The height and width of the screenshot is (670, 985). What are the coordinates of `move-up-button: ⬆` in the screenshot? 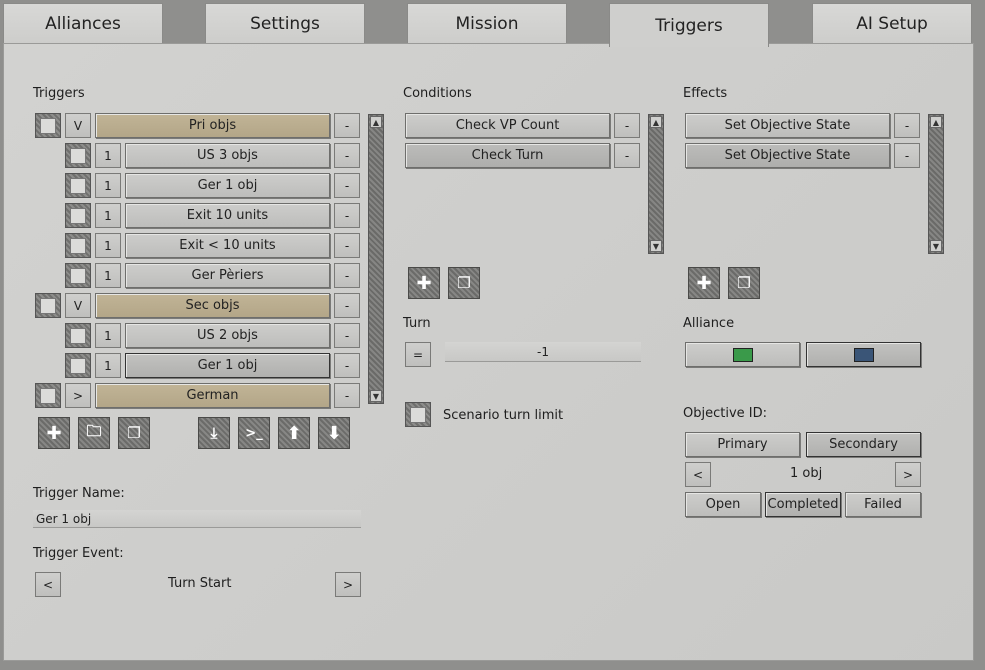 It's located at (294, 433).